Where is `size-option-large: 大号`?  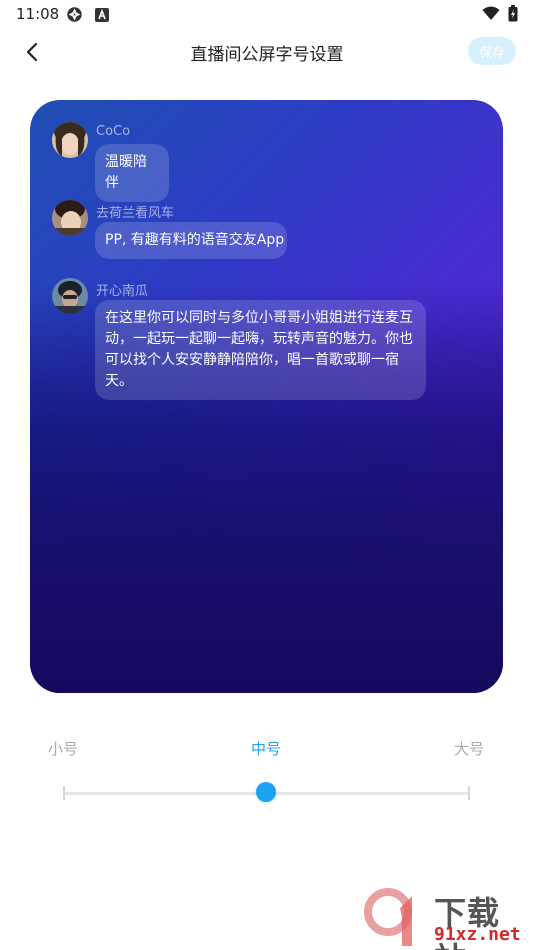
size-option-large: 大号 is located at coordinates (469, 748).